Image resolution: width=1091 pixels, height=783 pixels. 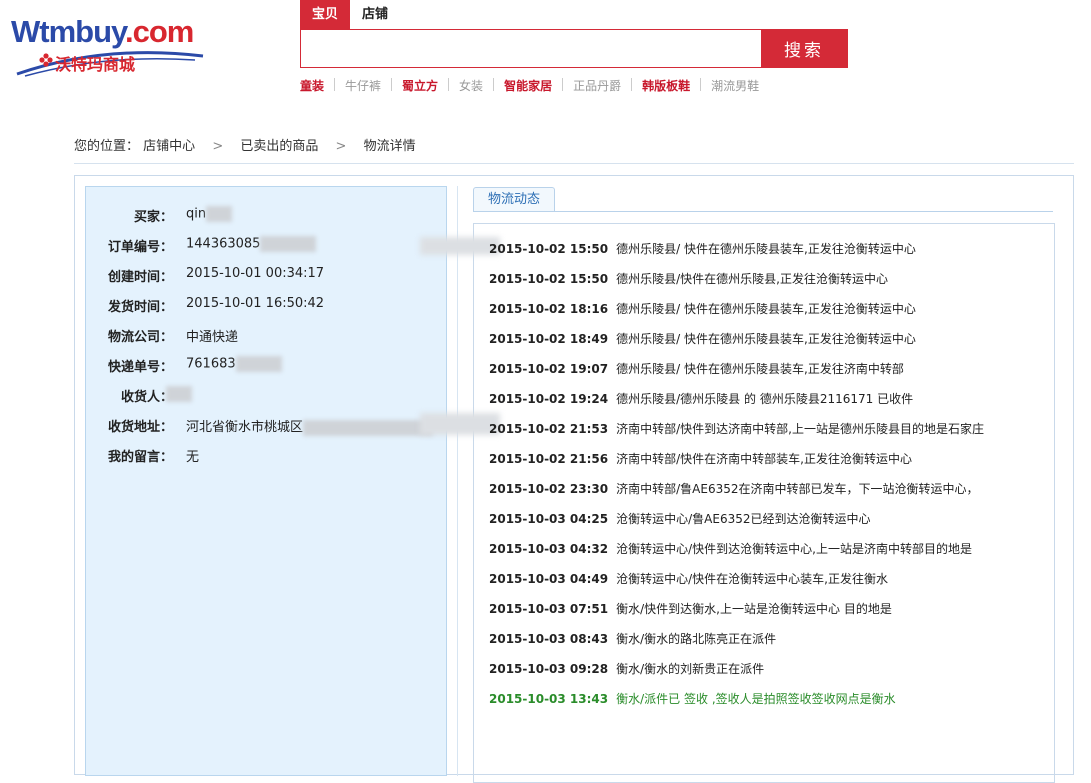 What do you see at coordinates (255, 273) in the screenshot?
I see `created-time-value: 2015-10-01 00:34:17` at bounding box center [255, 273].